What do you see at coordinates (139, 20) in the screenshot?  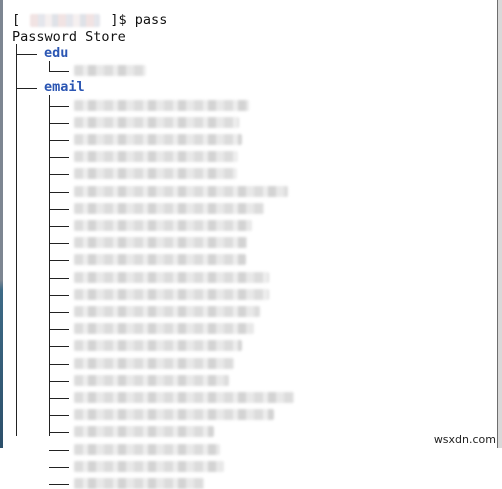 I see `prompt-command: ]$ pass` at bounding box center [139, 20].